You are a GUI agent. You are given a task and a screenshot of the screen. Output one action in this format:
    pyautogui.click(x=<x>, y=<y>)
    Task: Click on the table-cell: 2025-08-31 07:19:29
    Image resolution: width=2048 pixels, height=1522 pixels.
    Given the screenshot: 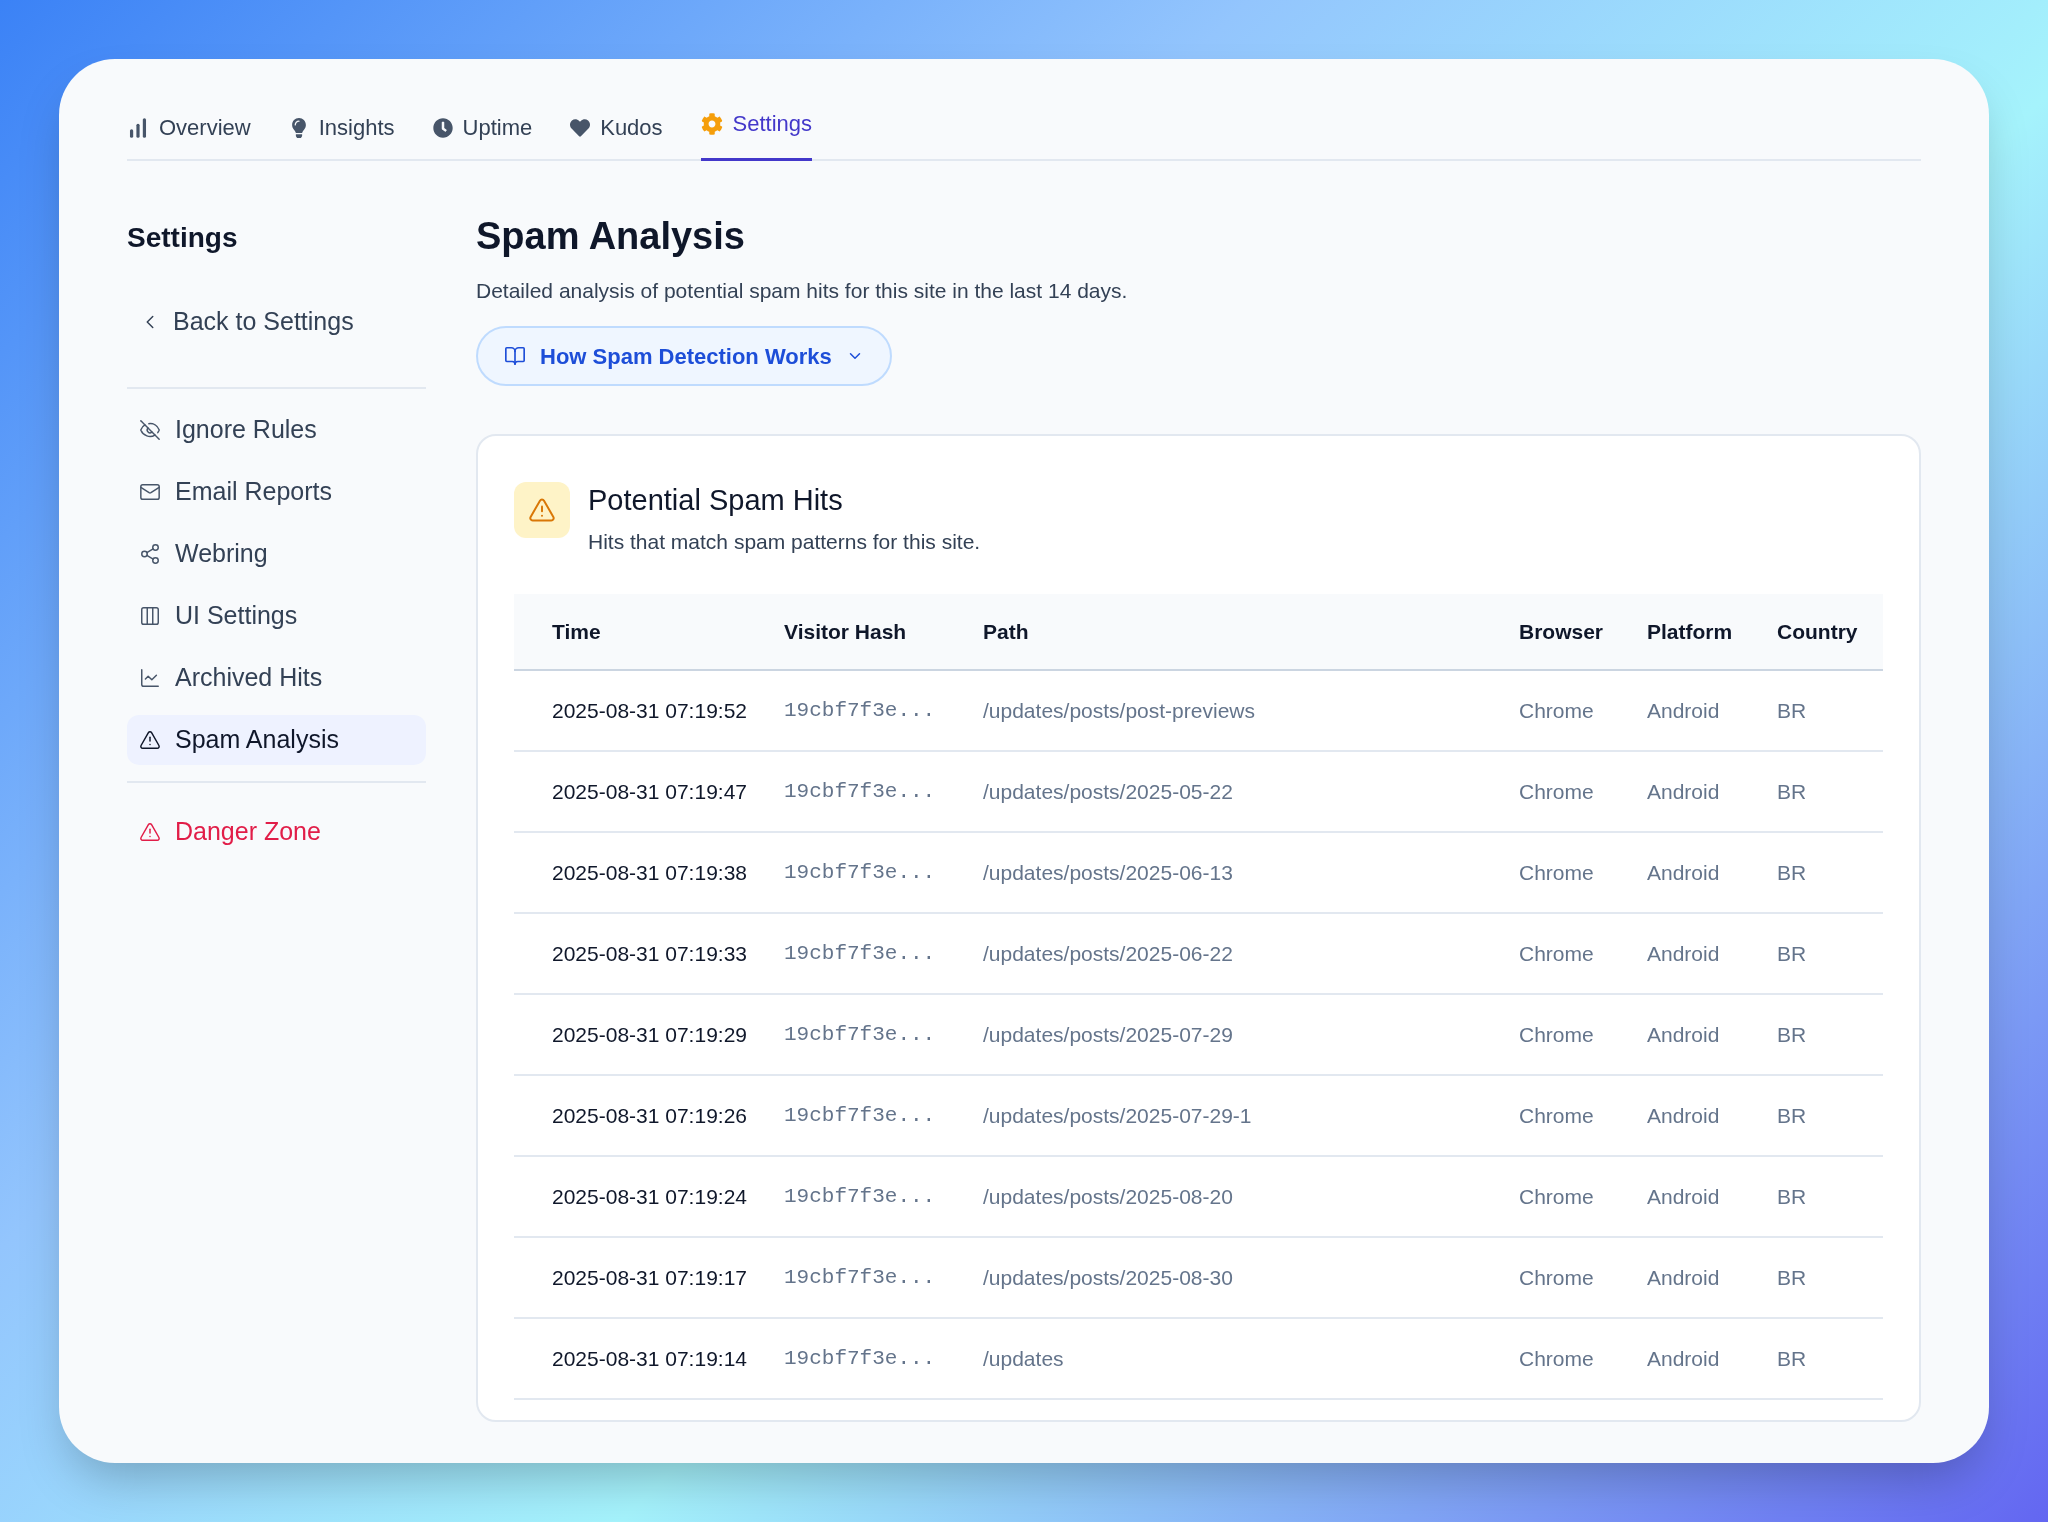 What is the action you would take?
    pyautogui.click(x=649, y=1034)
    